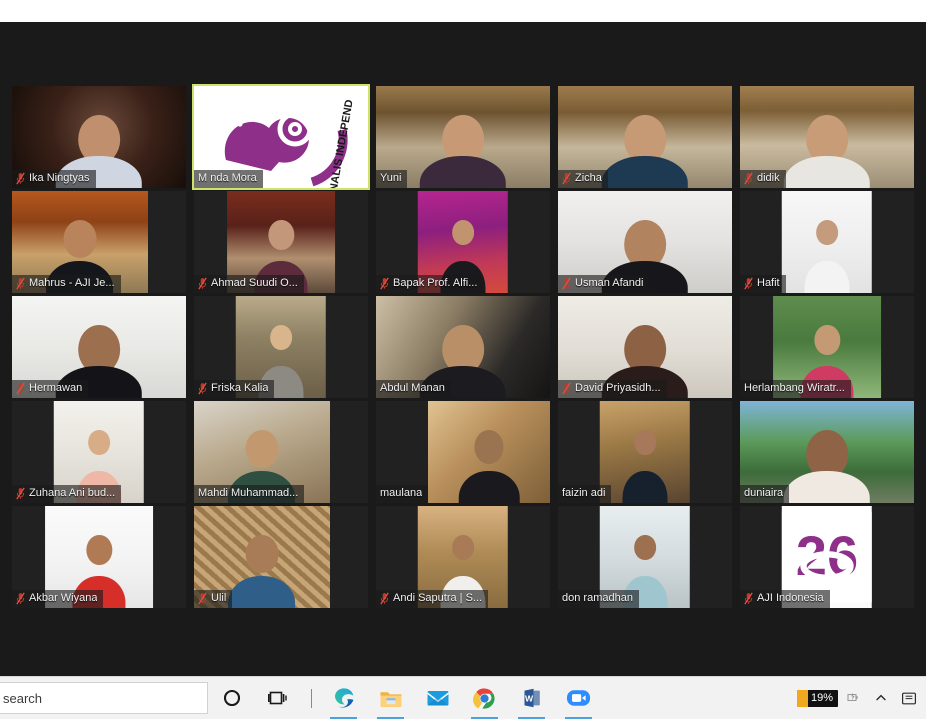 Image resolution: width=926 pixels, height=719 pixels. What do you see at coordinates (281, 137) in the screenshot?
I see `participant-tile: RNALIS INDEPEND M nda Mora` at bounding box center [281, 137].